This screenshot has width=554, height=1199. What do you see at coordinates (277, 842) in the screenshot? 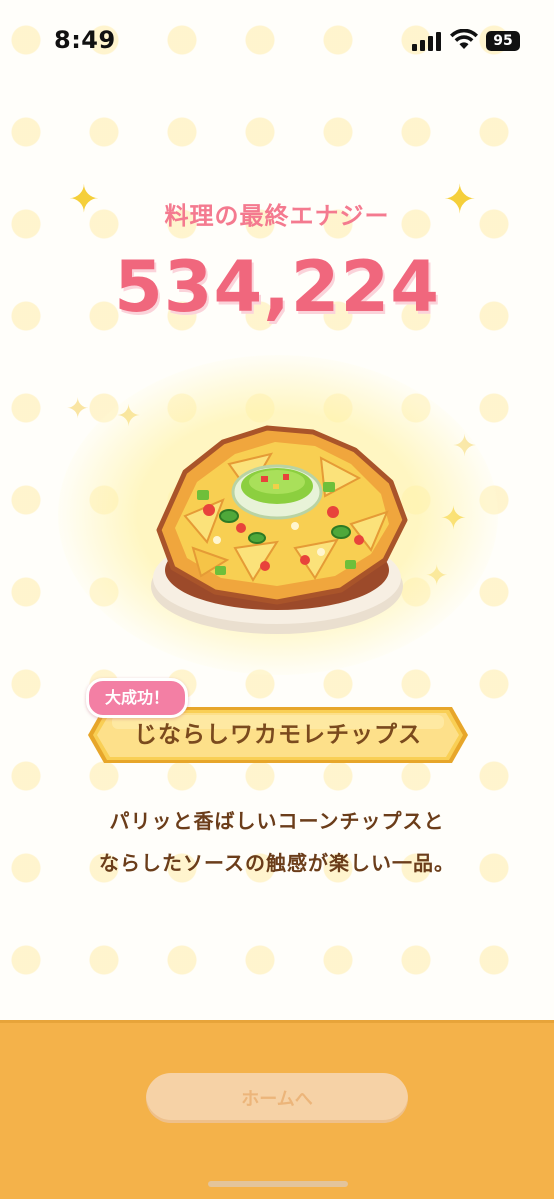
I see `dish-description: パリッと香ばしいコーンチップスと ならしたソースの触感が楽しい一品。` at bounding box center [277, 842].